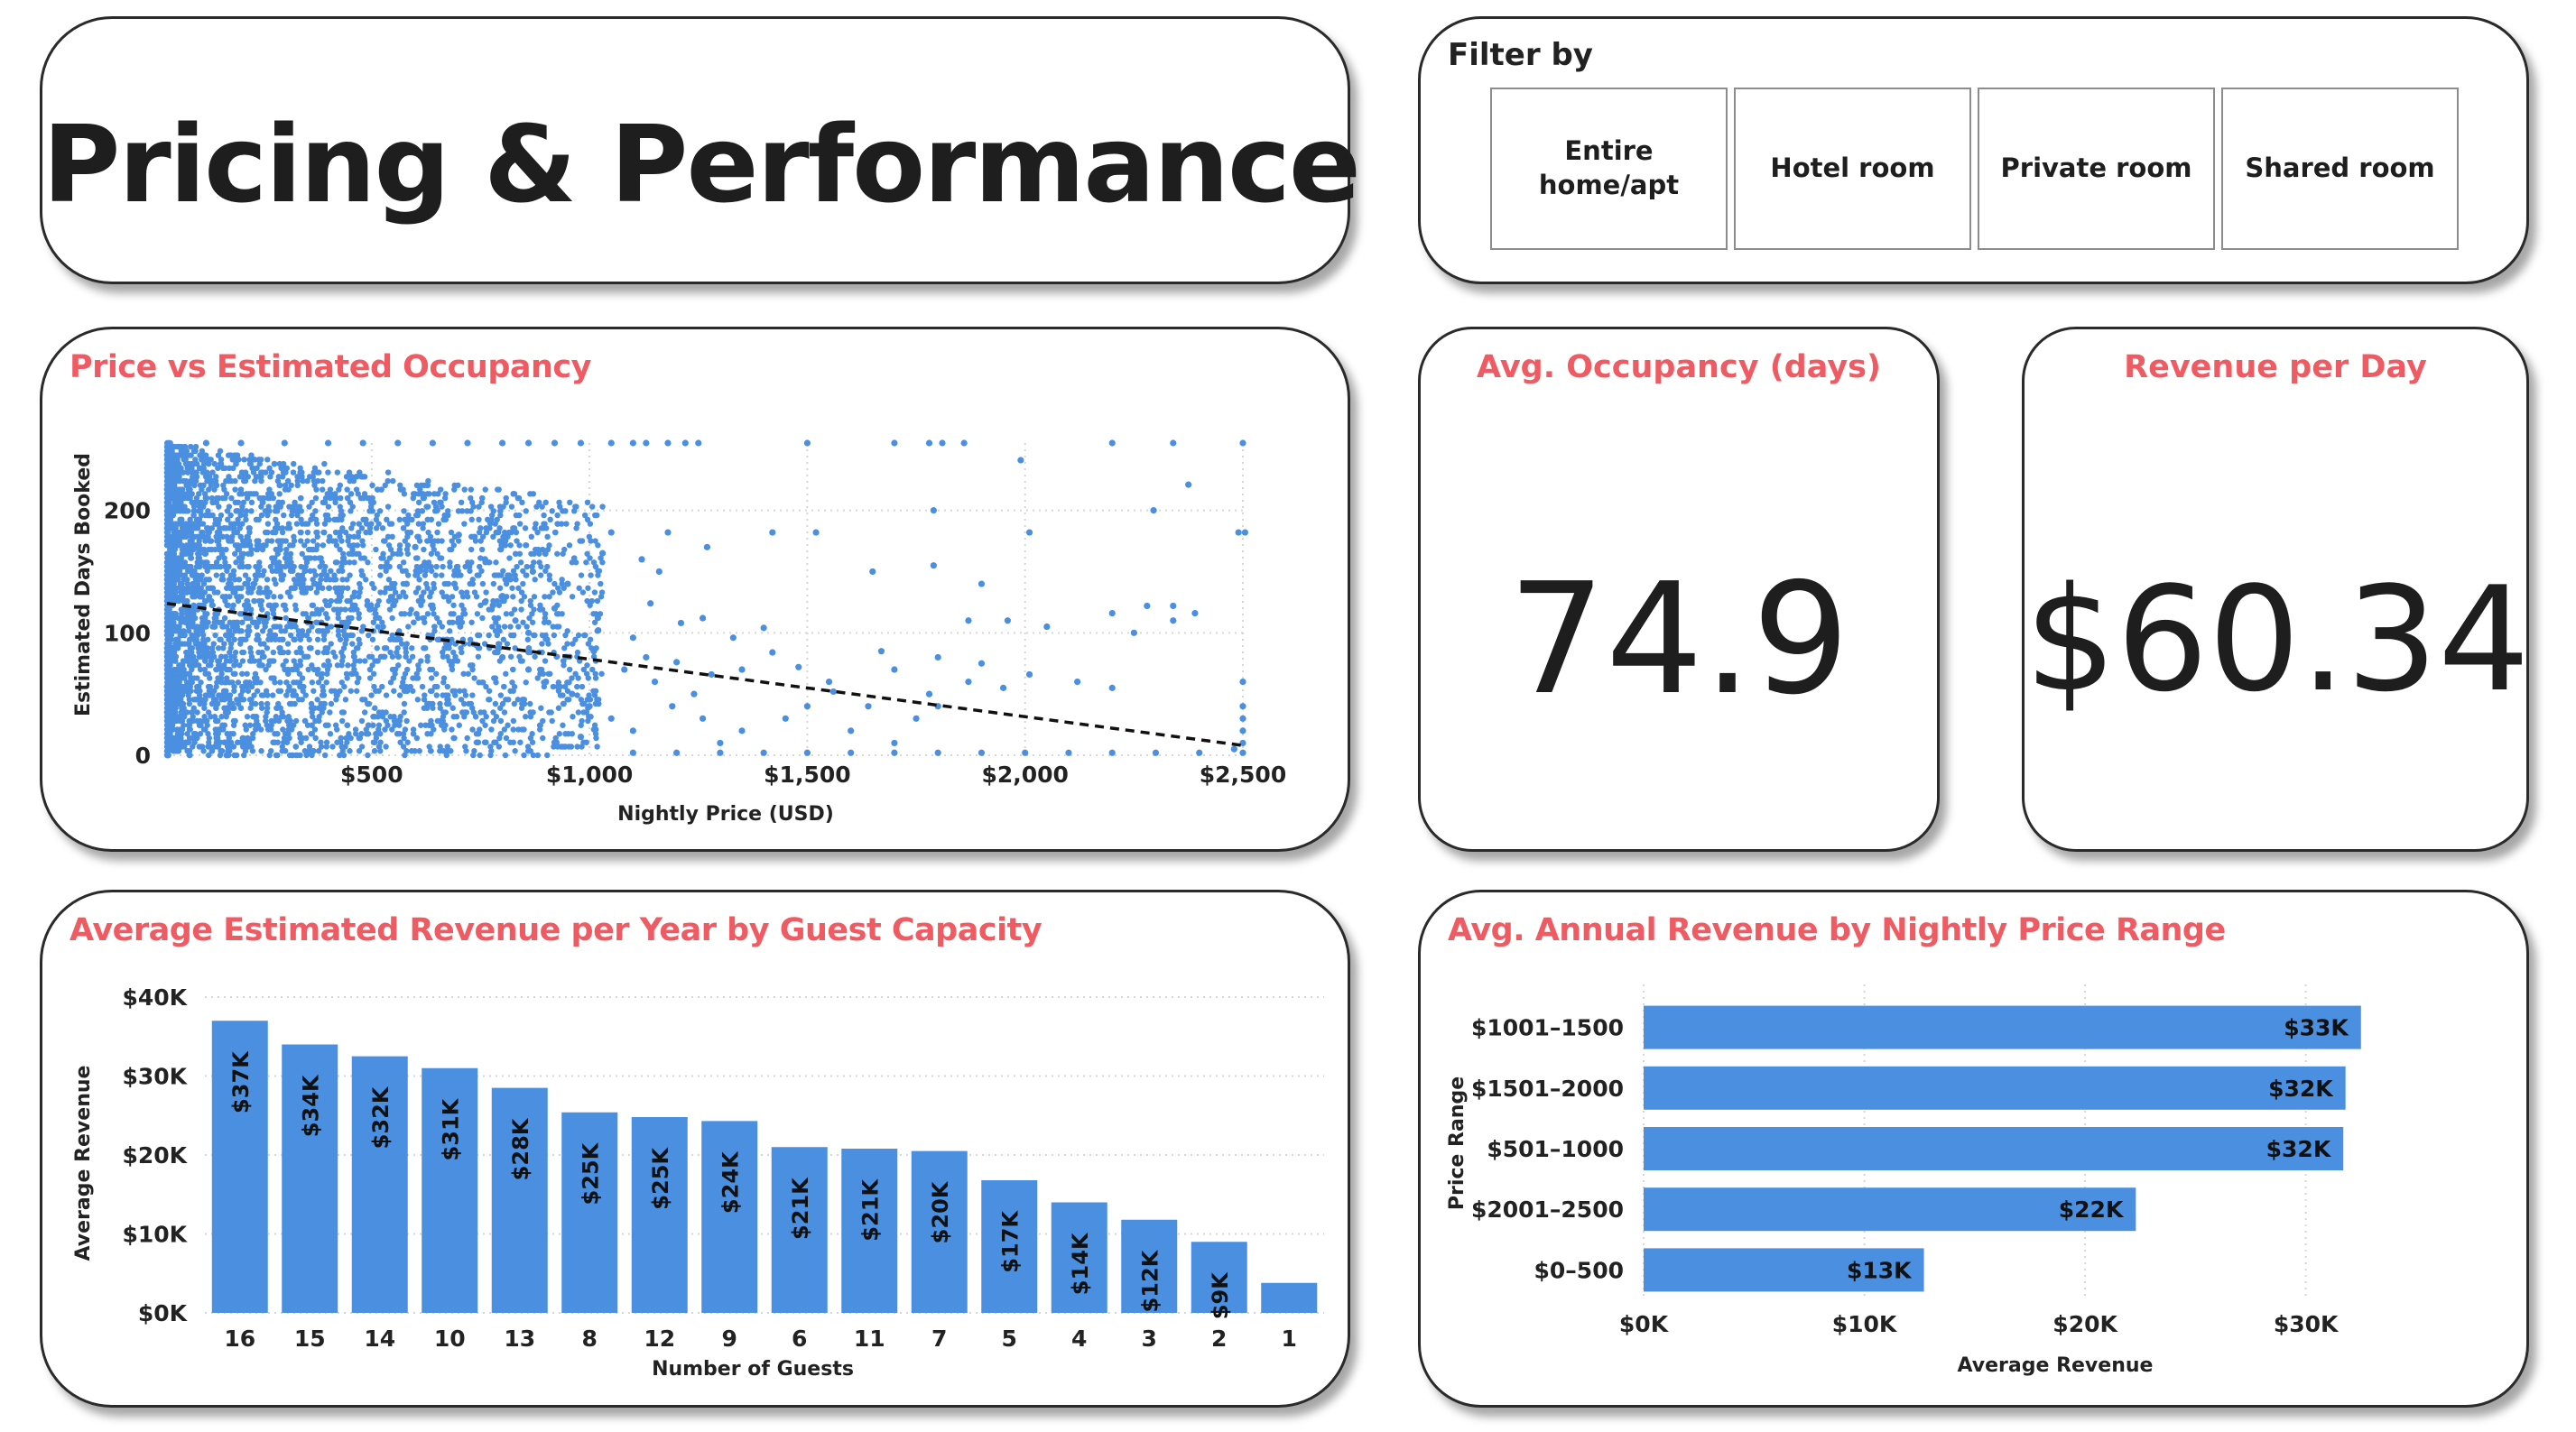 The image size is (2576, 1432). I want to click on filter-entire-home-button: Entire home/apt, so click(1609, 169).